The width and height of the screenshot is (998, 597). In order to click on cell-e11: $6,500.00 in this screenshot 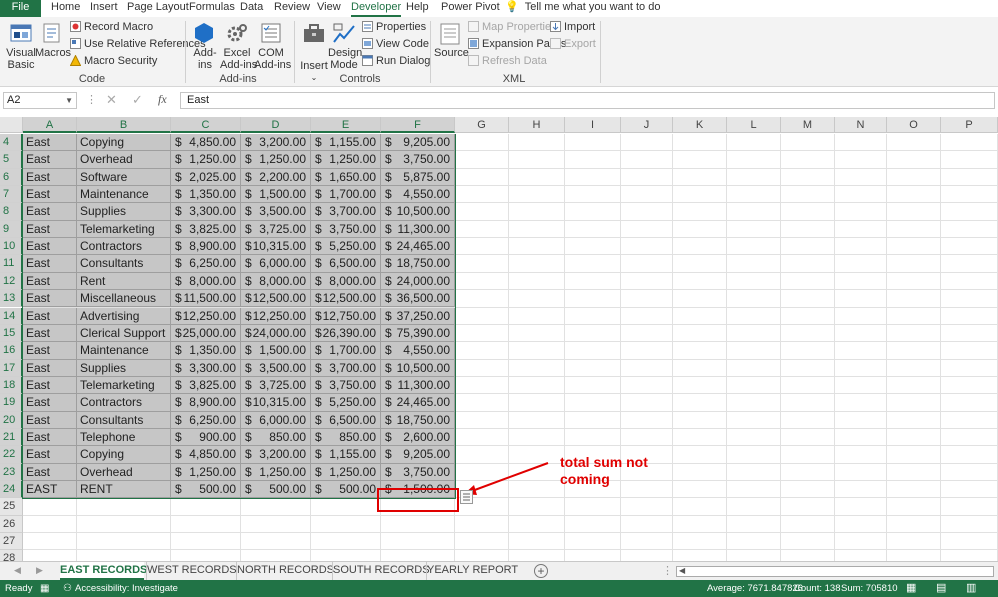, I will do `click(346, 264)`.